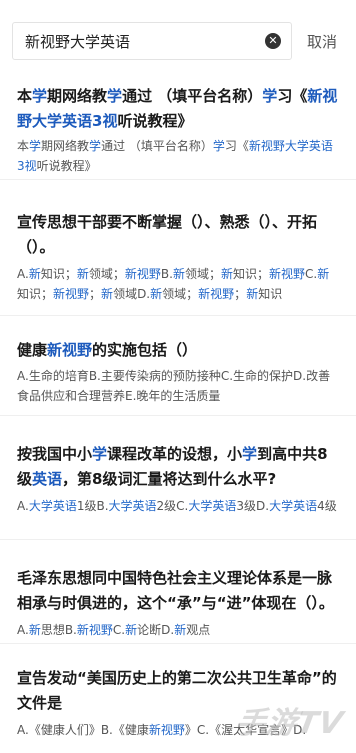 The width and height of the screenshot is (356, 753). Describe the element at coordinates (327, 506) in the screenshot. I see `text-segment: 4级` at that location.